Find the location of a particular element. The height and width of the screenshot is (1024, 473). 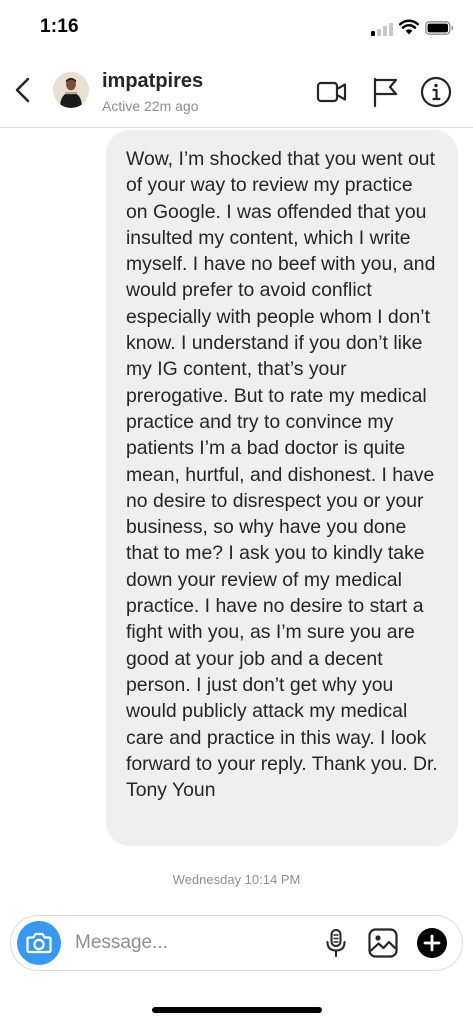

info-button is located at coordinates (436, 92).